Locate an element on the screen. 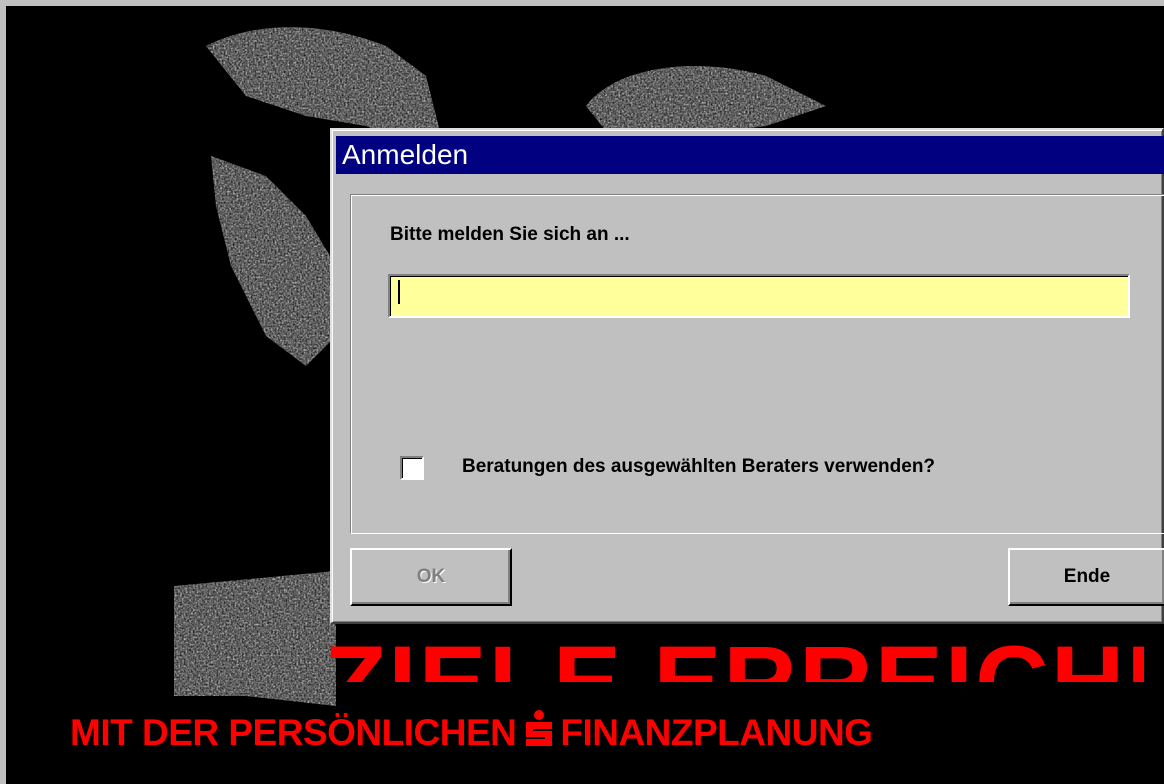  login-input is located at coordinates (759, 296).